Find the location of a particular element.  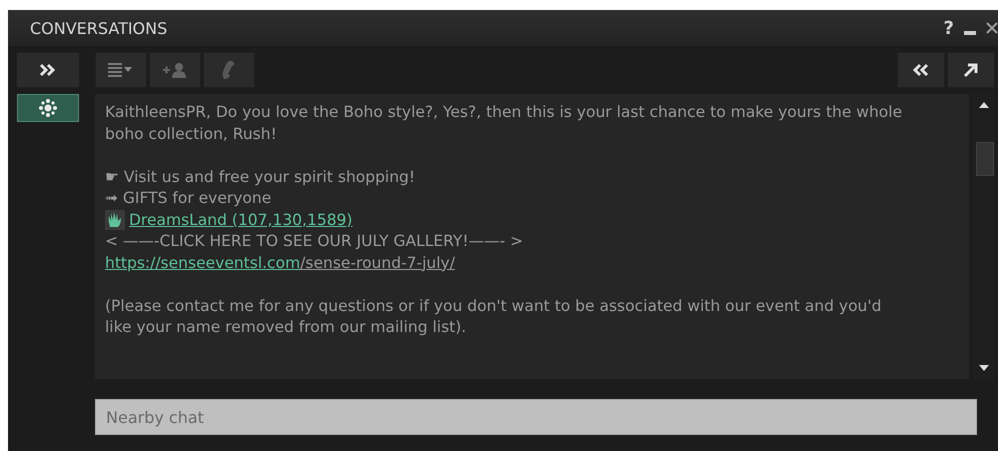

options-menu-button is located at coordinates (121, 70).